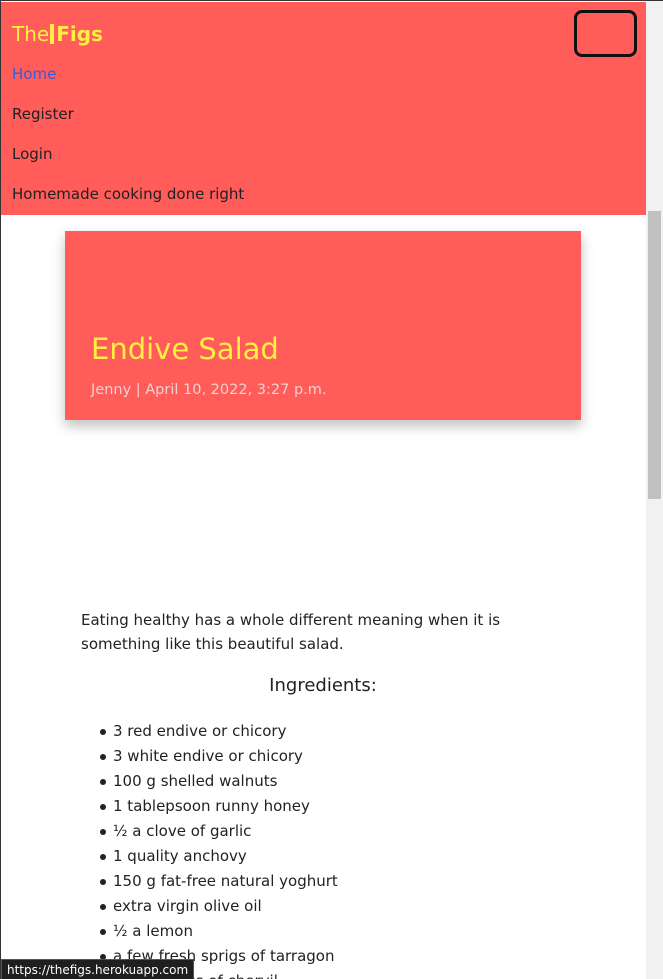 Image resolution: width=663 pixels, height=979 pixels. Describe the element at coordinates (219, 756) in the screenshot. I see `ingredient-item: 3 white endive or chicory` at that location.